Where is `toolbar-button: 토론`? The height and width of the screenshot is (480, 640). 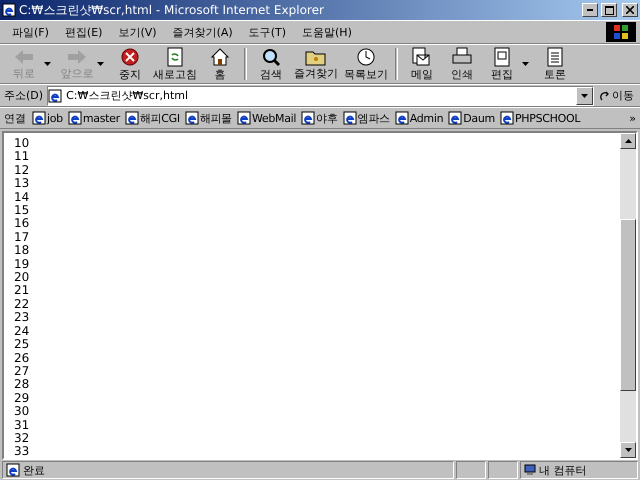 toolbar-button: 토론 is located at coordinates (555, 64).